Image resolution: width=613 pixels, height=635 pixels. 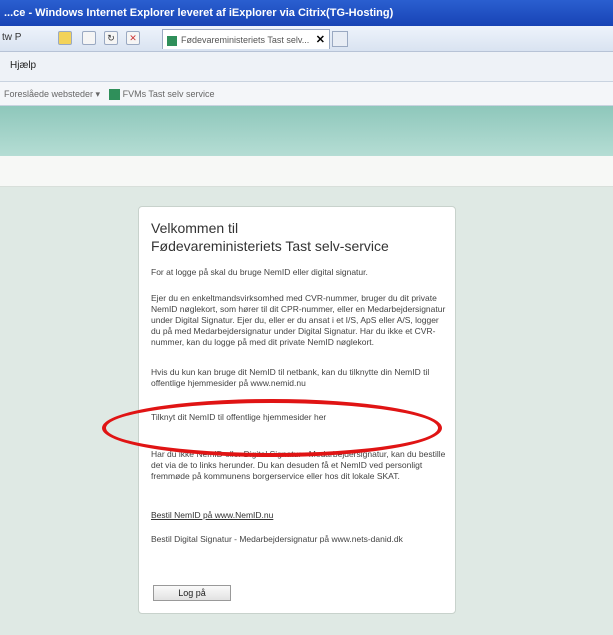 What do you see at coordinates (270, 246) in the screenshot?
I see `title-line-2: Fødevareministeriets Tast selv-service` at bounding box center [270, 246].